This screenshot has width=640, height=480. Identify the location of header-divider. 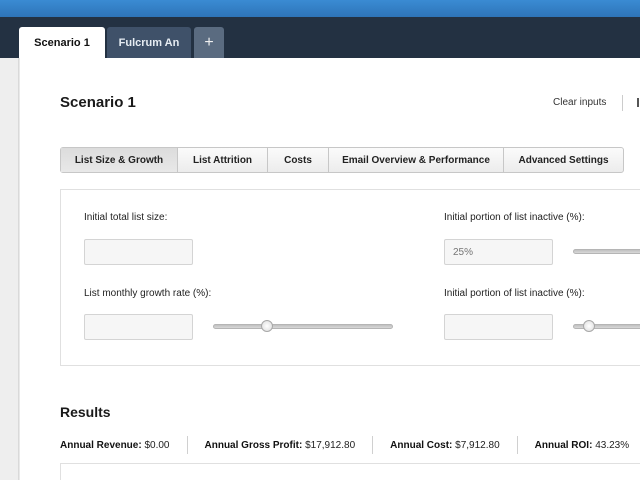
(622, 103).